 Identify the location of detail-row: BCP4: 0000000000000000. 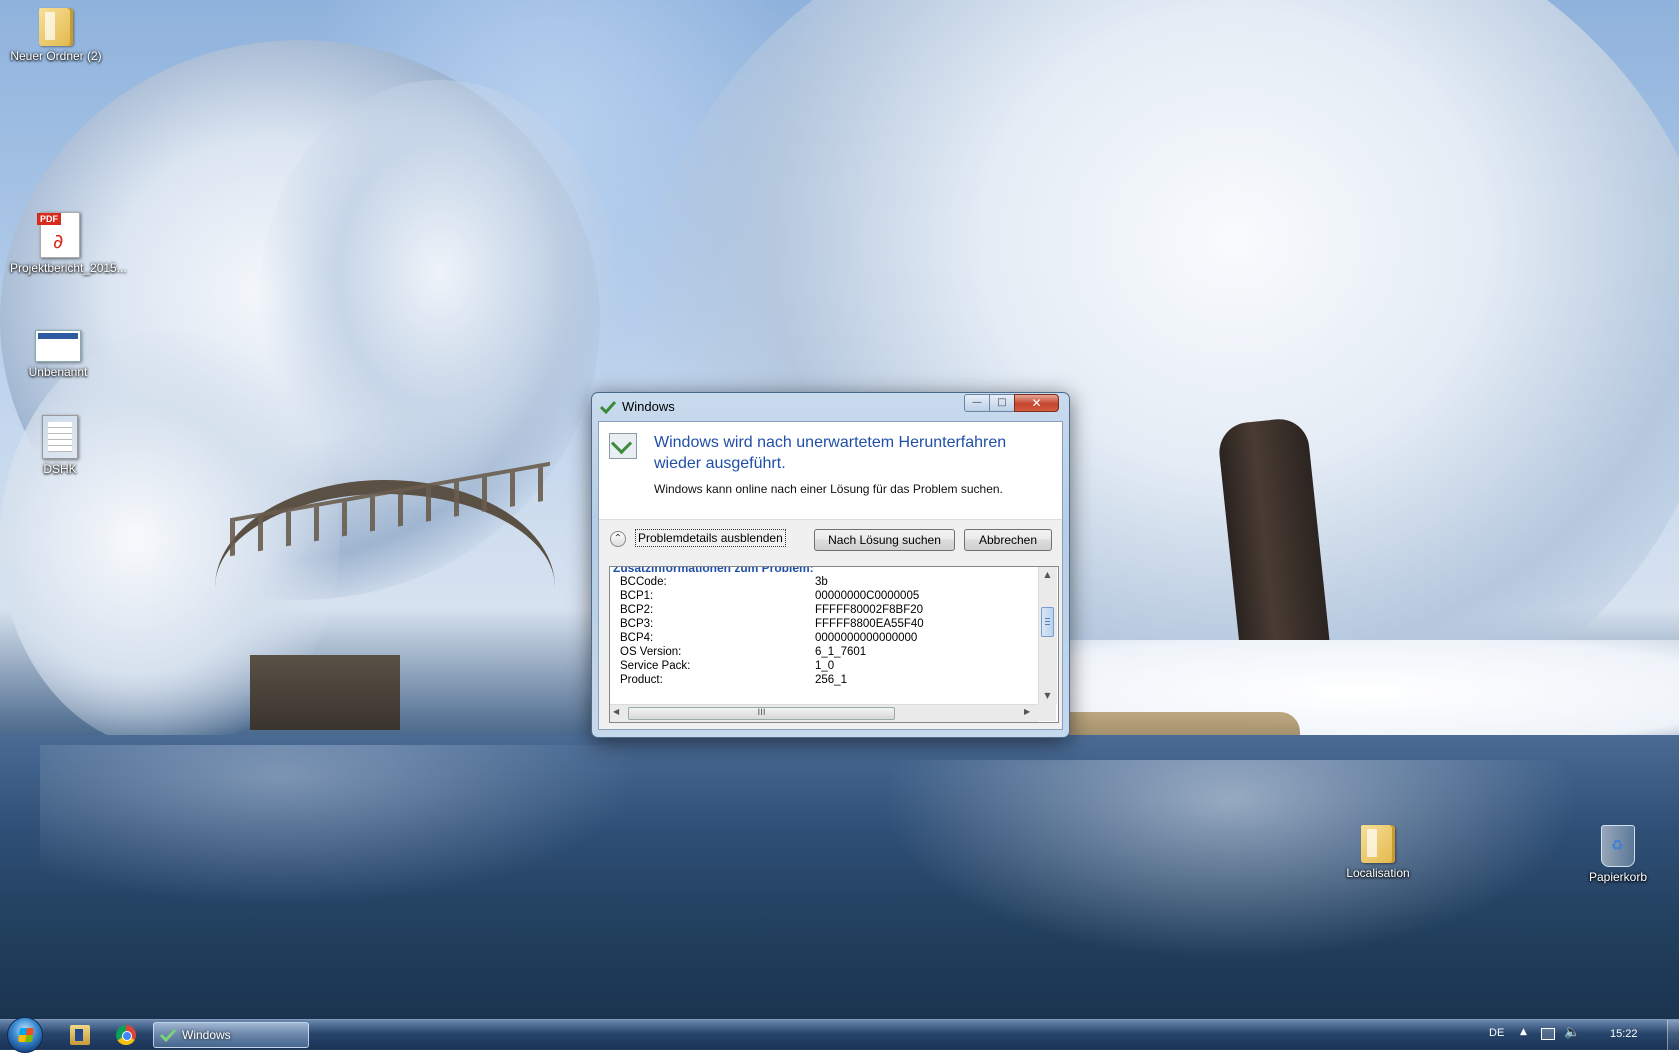
(768, 638).